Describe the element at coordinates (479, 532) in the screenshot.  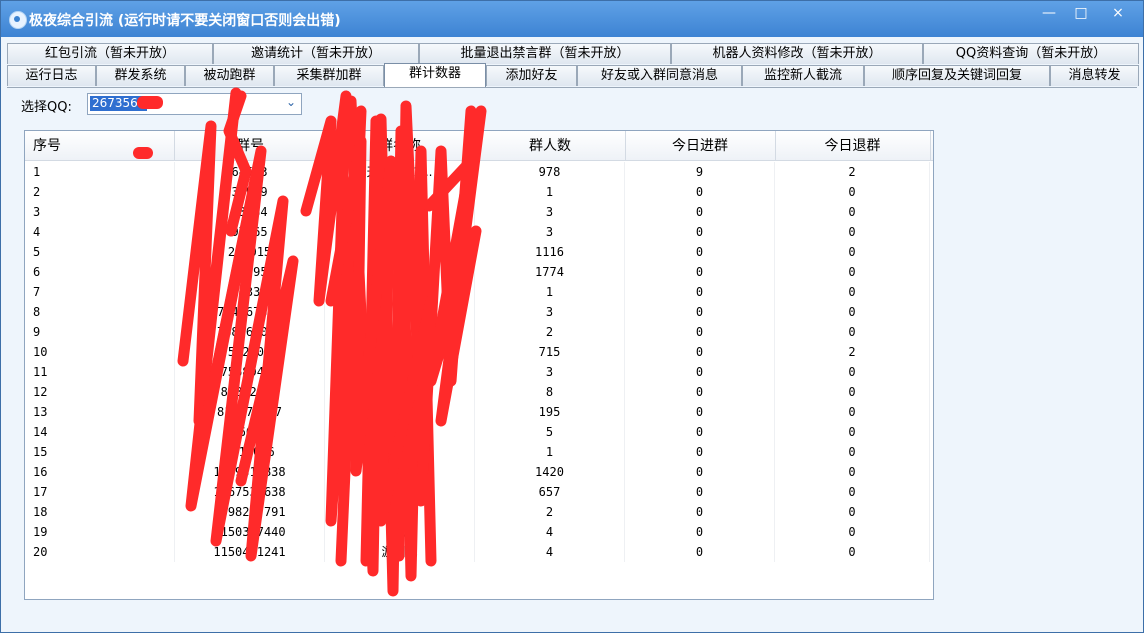
I see `table-row: 19 1150337440 式 4 0 0` at that location.